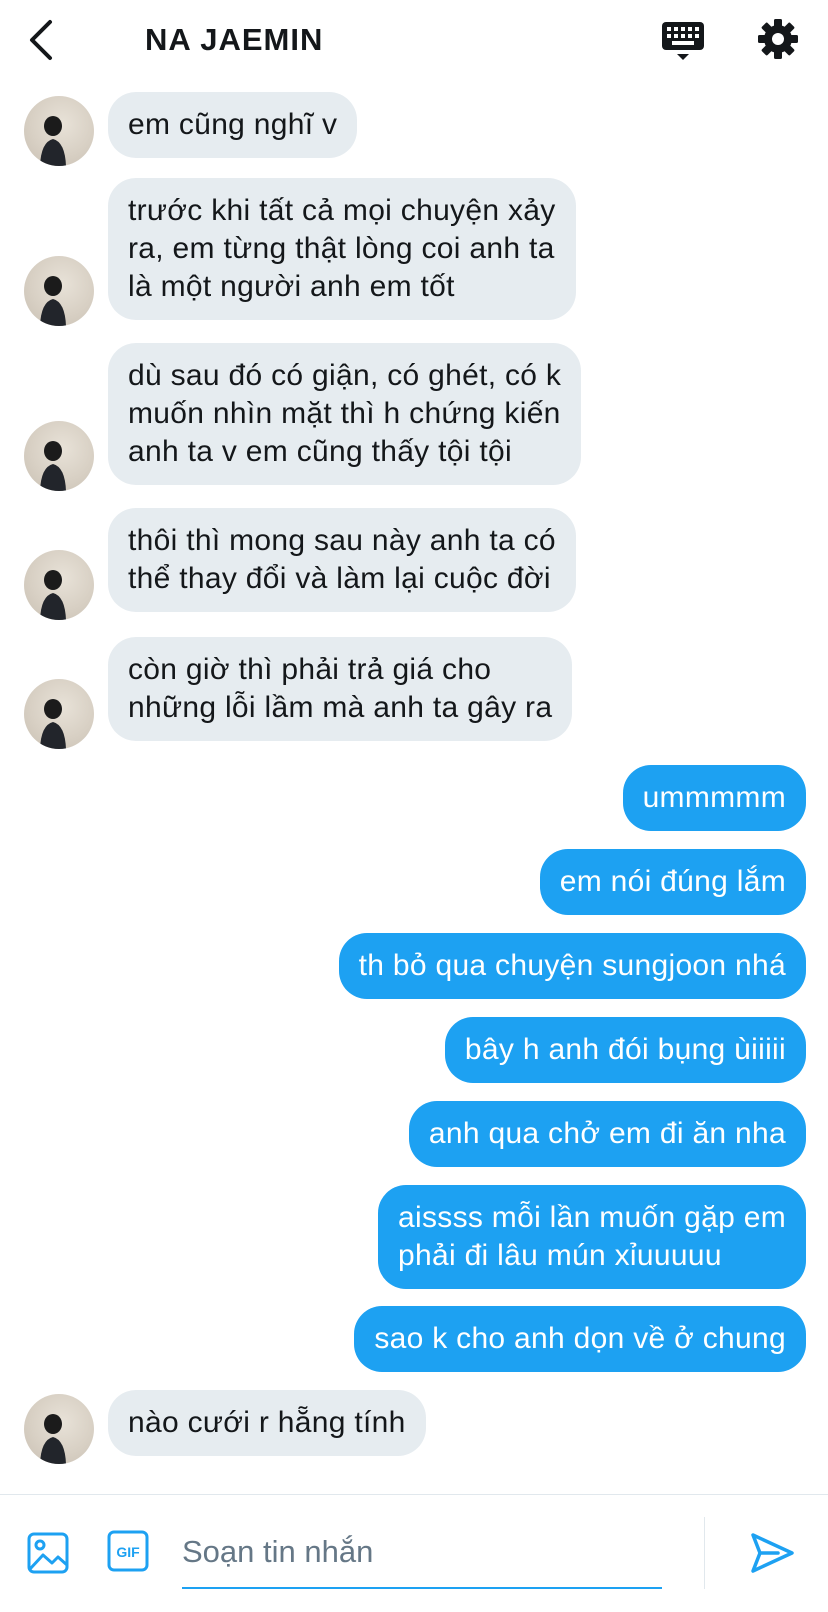  Describe the element at coordinates (714, 798) in the screenshot. I see `message-bubble: ummmmm` at that location.